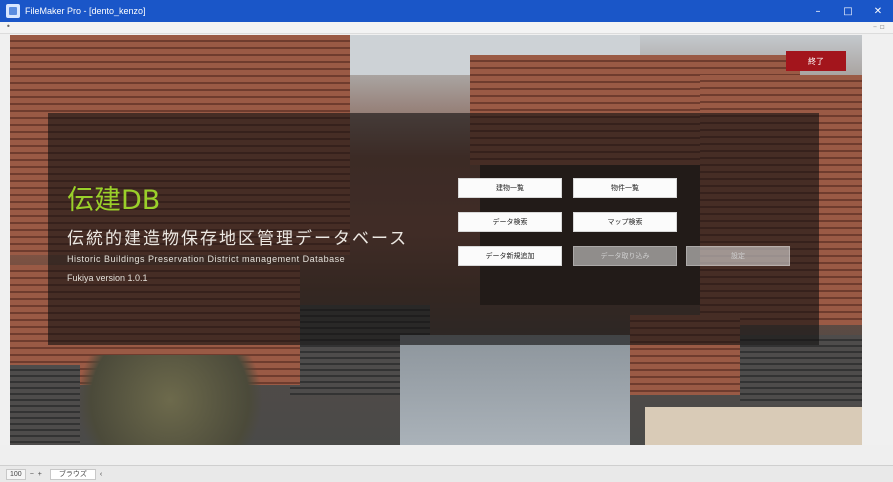 Image resolution: width=893 pixels, height=482 pixels. Describe the element at coordinates (45, 405) in the screenshot. I see `dark-roof-corner` at that location.